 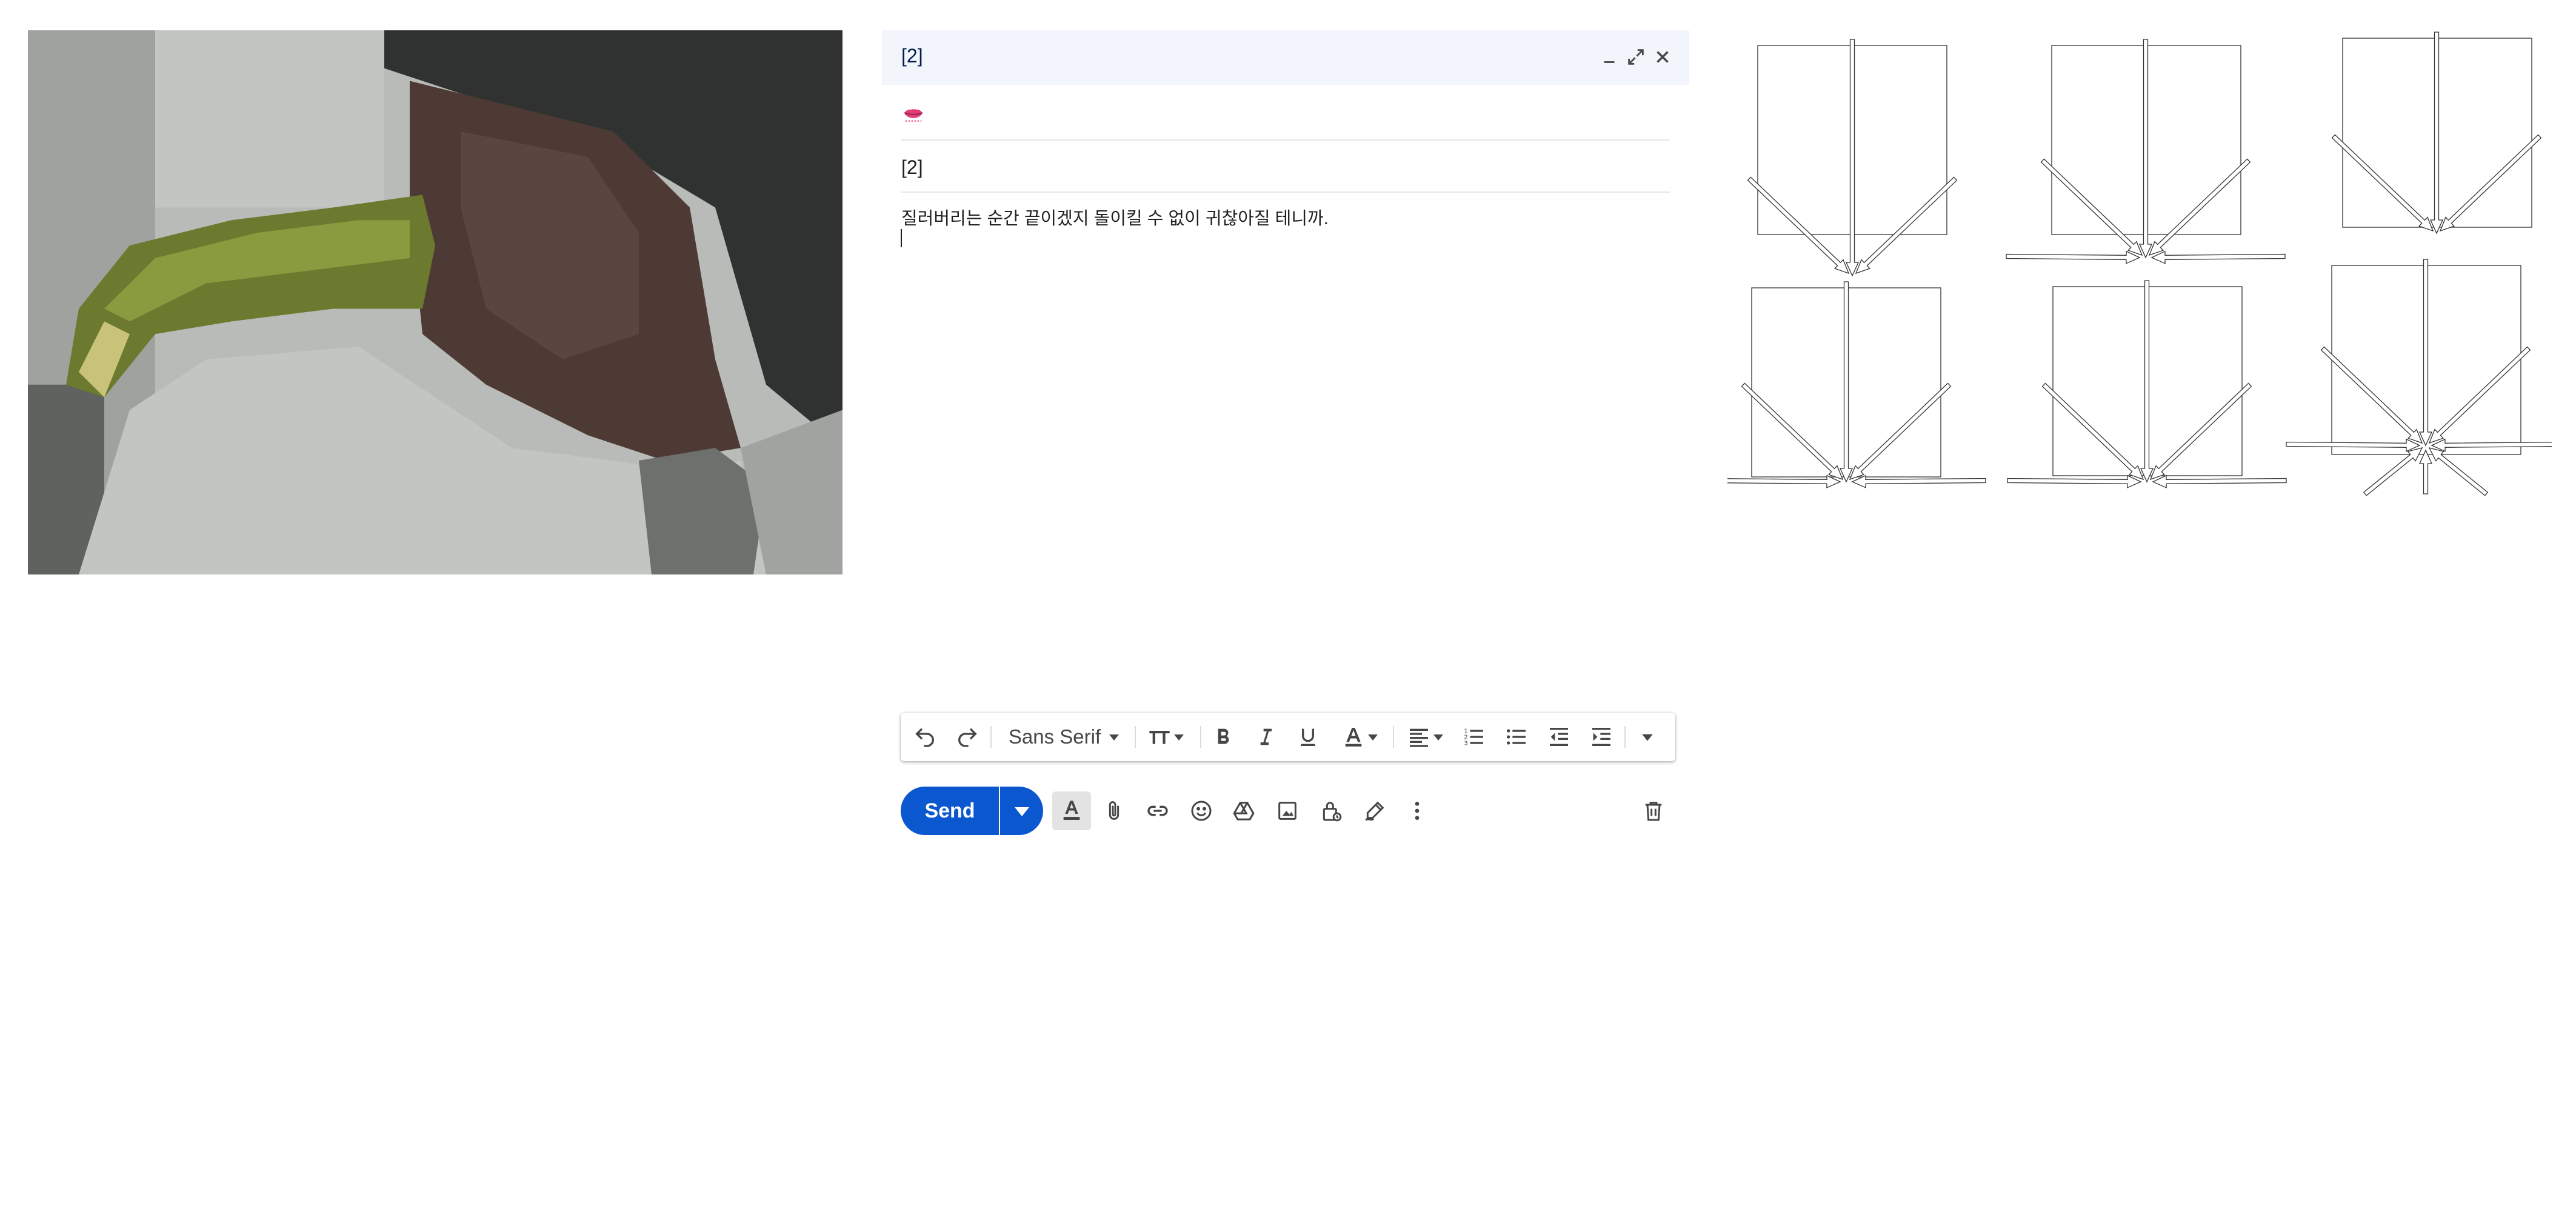 What do you see at coordinates (925, 737) in the screenshot?
I see `undo-icon` at bounding box center [925, 737].